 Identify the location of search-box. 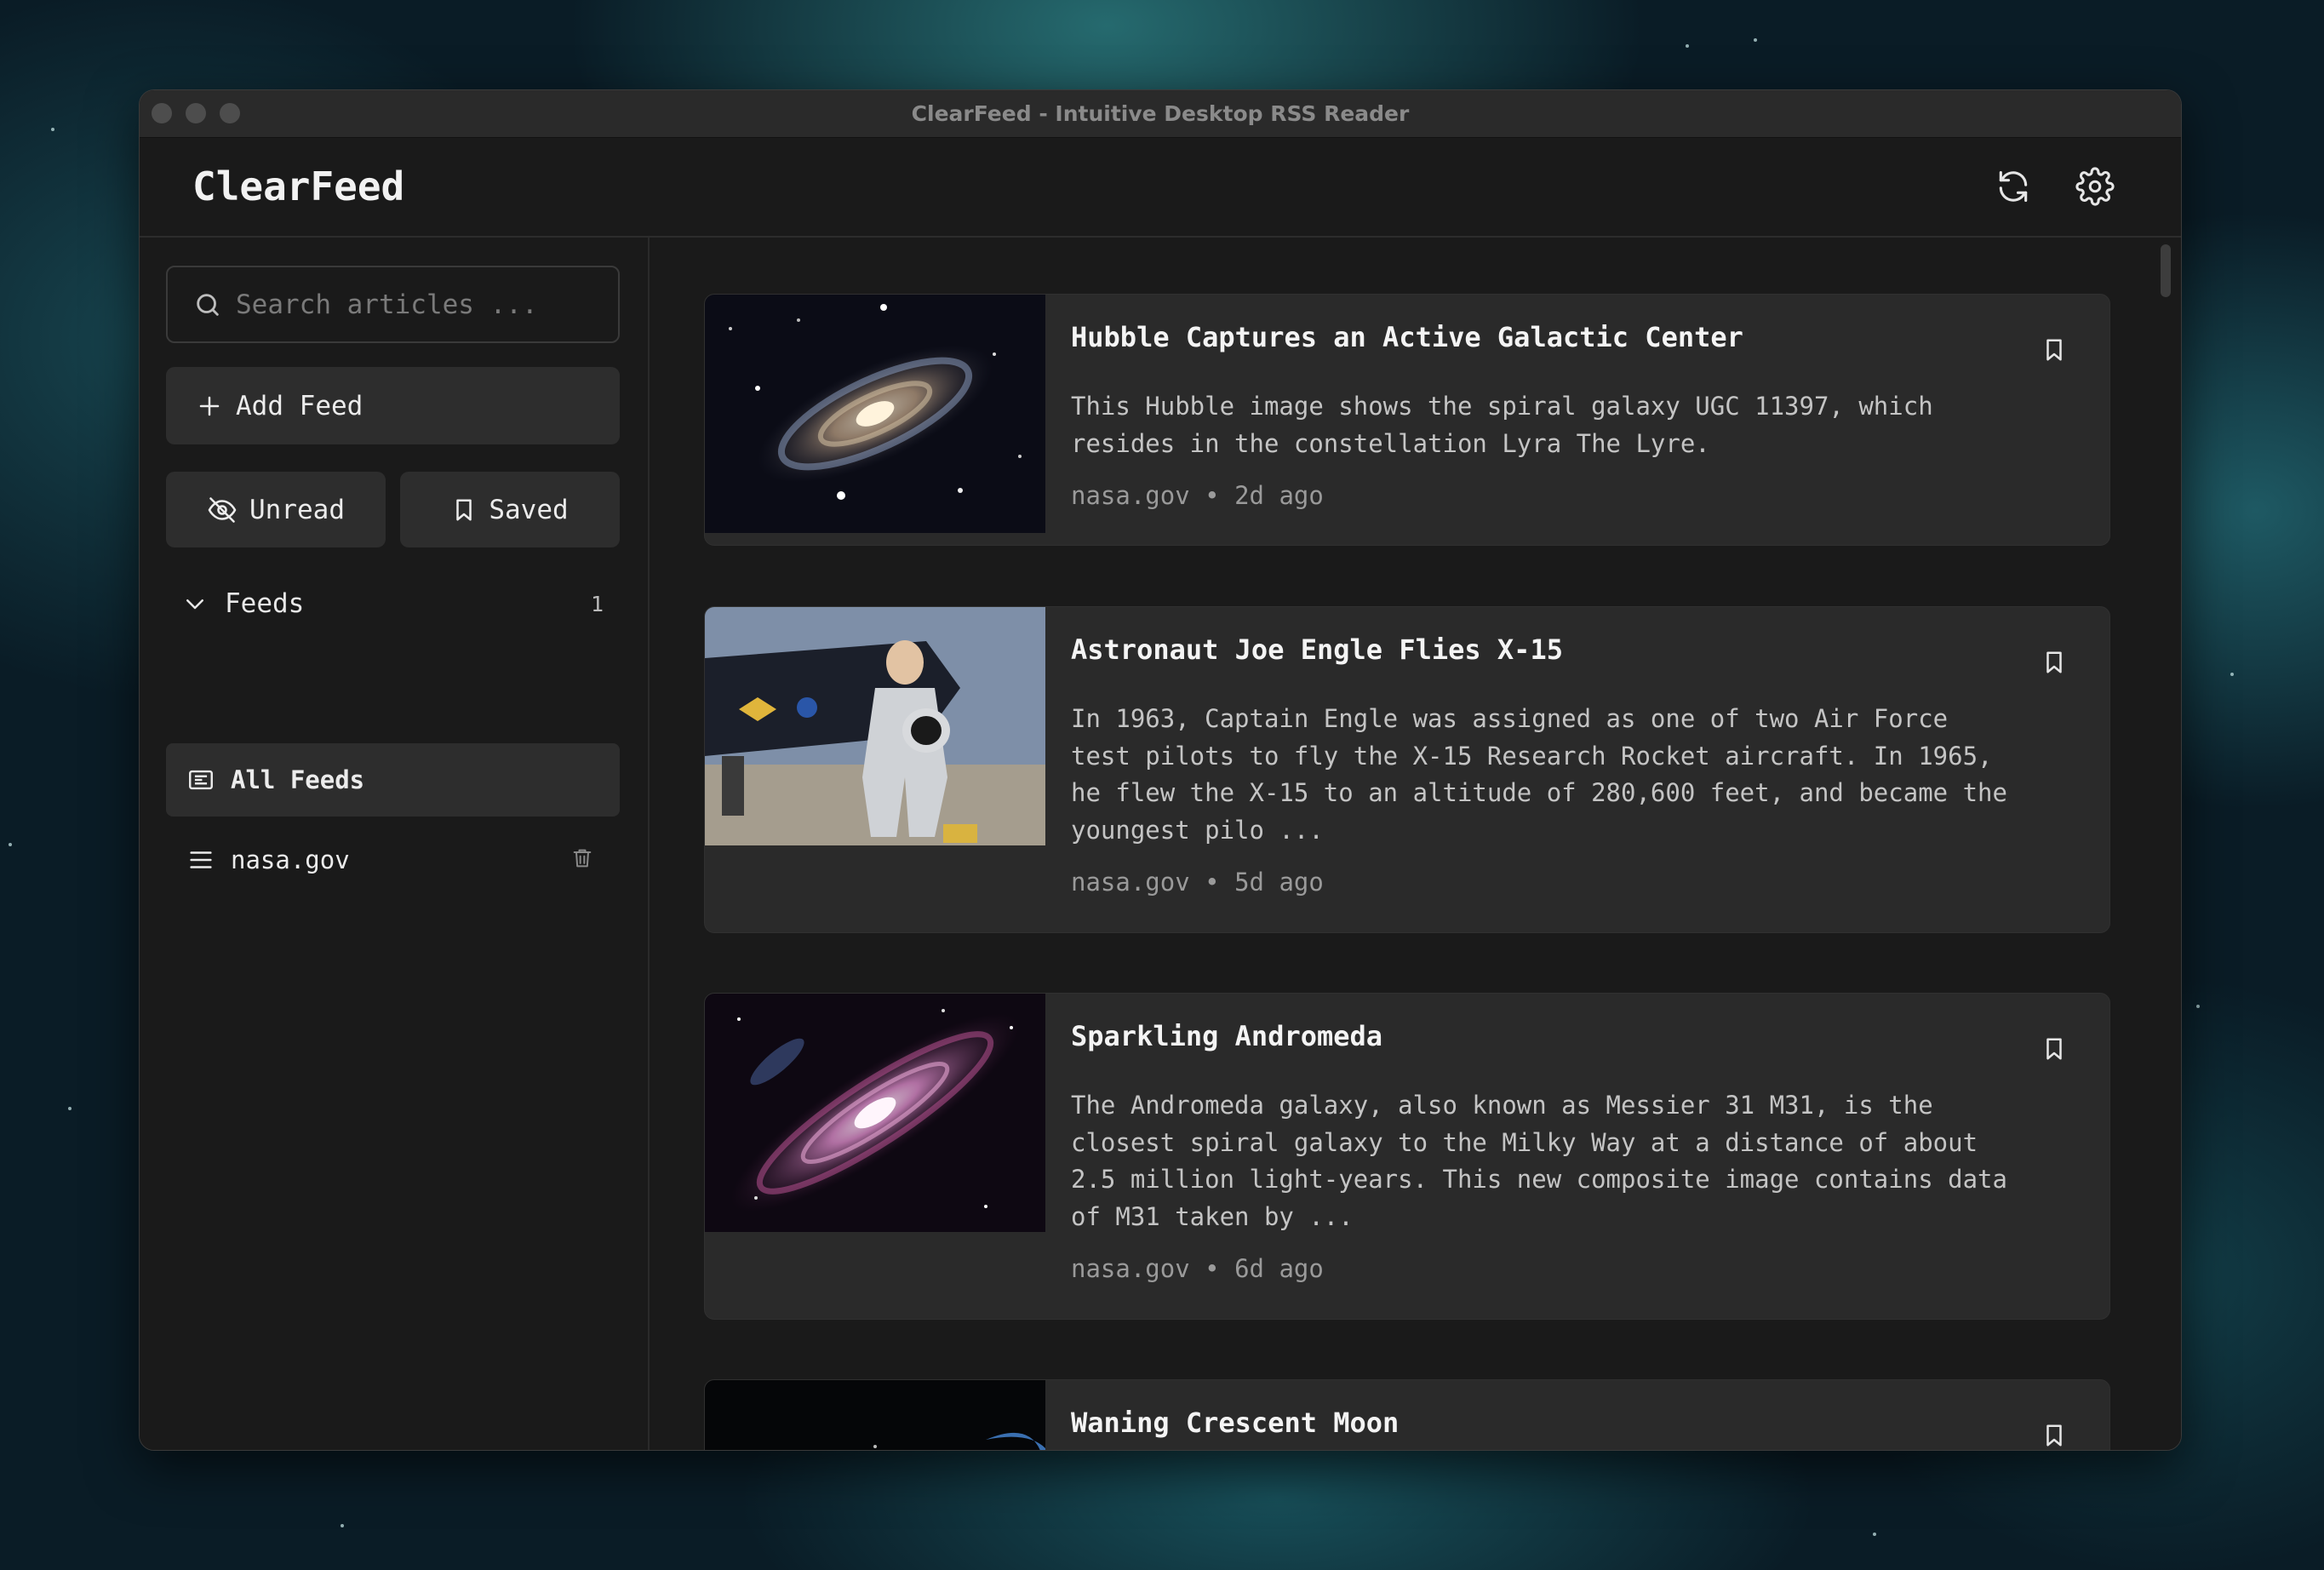
(393, 304).